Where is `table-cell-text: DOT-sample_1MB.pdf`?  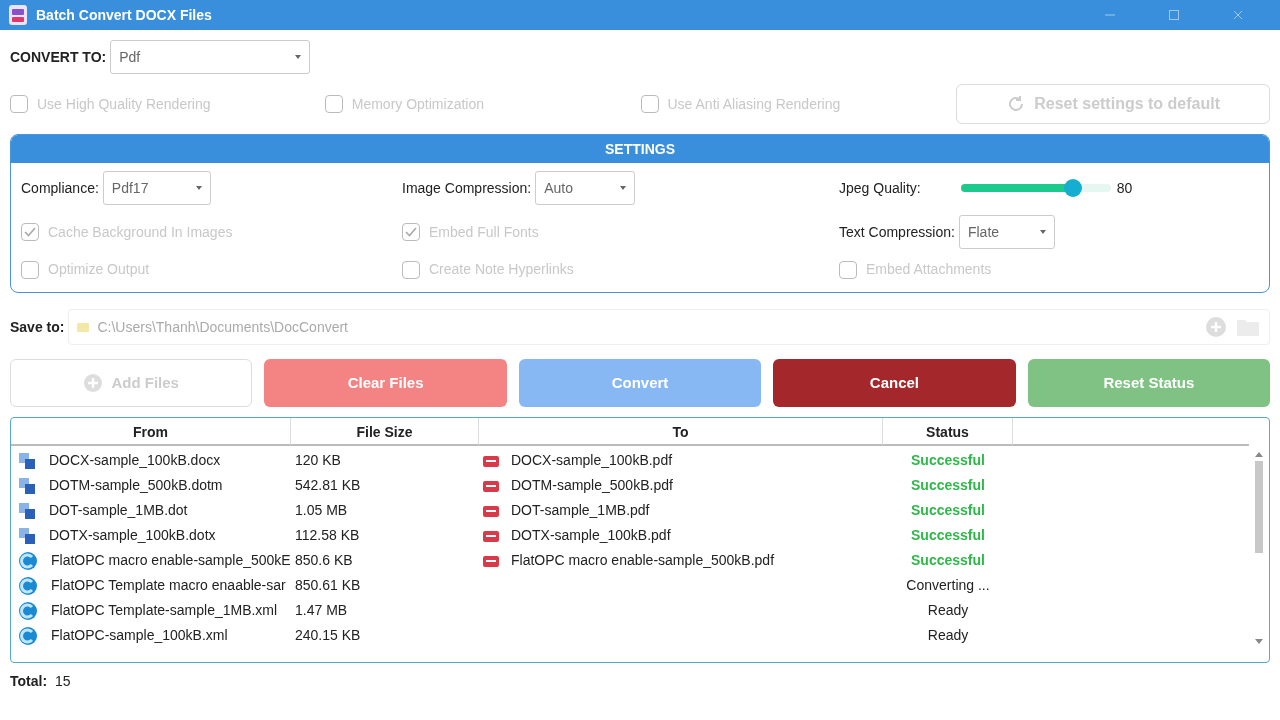
table-cell-text: DOT-sample_1MB.pdf is located at coordinates (580, 510).